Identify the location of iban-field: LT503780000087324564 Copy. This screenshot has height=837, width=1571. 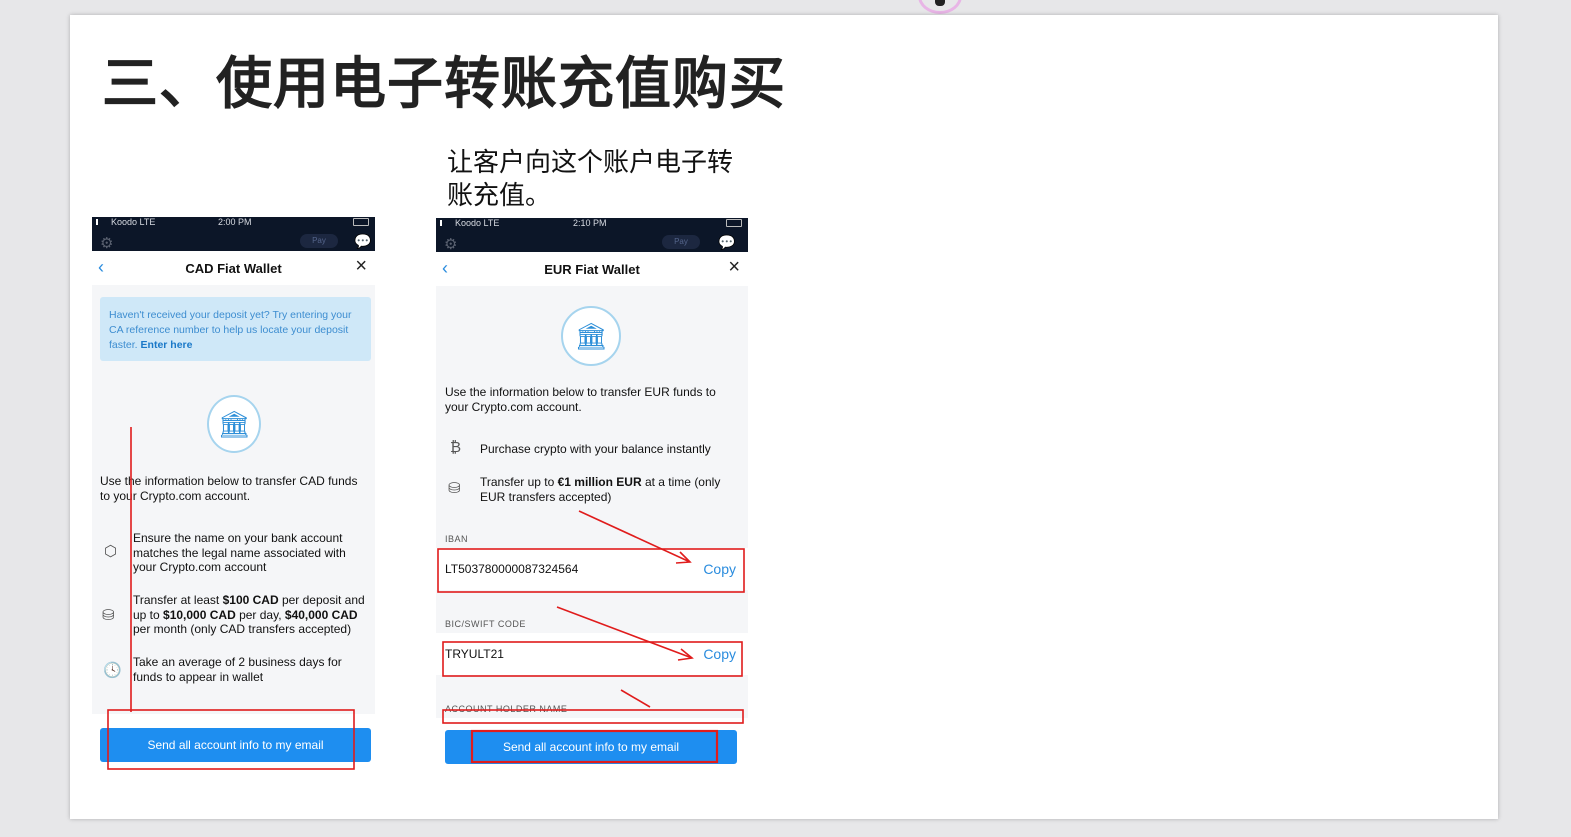
(592, 569).